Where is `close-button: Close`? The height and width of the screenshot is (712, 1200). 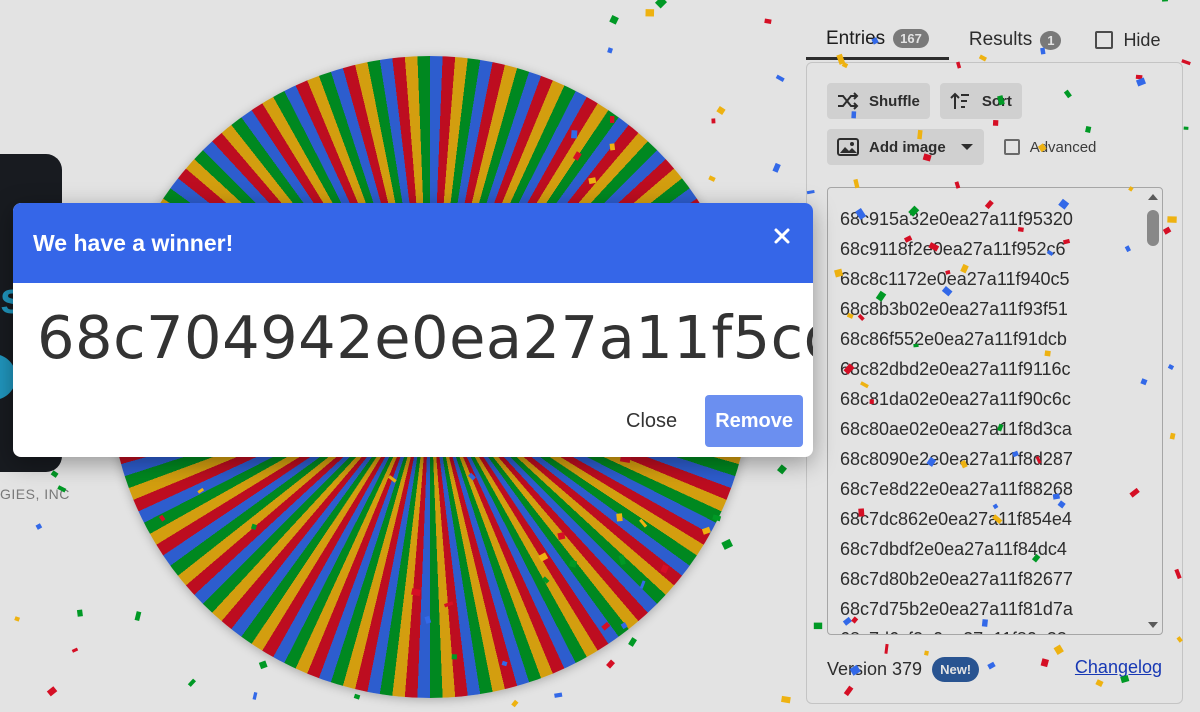 close-button: Close is located at coordinates (651, 421).